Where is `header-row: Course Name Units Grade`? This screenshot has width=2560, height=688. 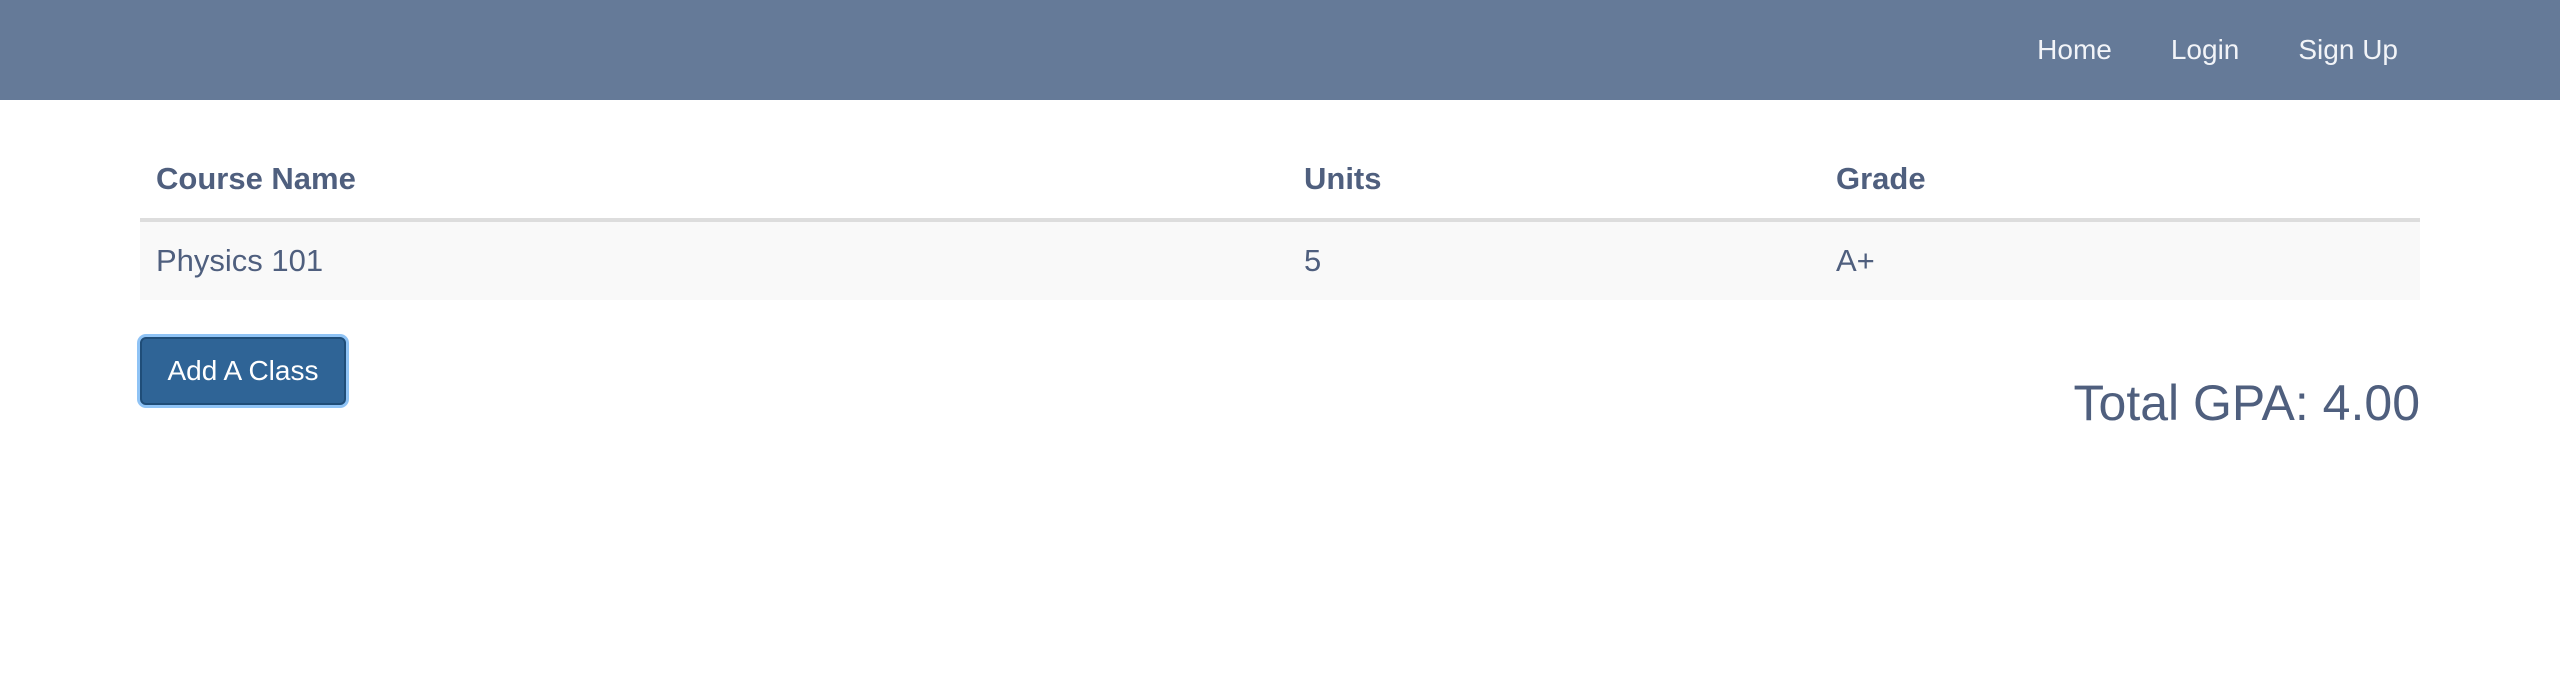
header-row: Course Name Units Grade is located at coordinates (1280, 181).